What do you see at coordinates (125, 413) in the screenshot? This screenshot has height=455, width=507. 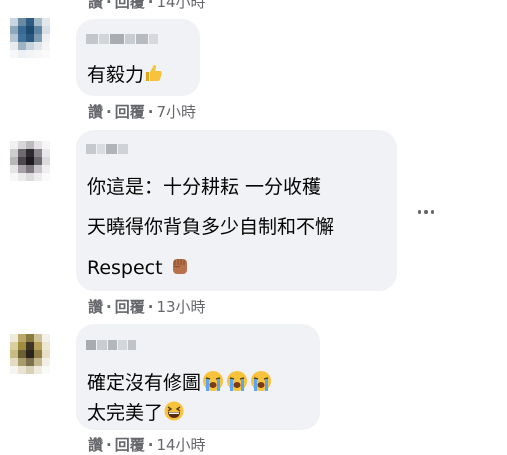 I see `comment-text-line: 太完美了` at bounding box center [125, 413].